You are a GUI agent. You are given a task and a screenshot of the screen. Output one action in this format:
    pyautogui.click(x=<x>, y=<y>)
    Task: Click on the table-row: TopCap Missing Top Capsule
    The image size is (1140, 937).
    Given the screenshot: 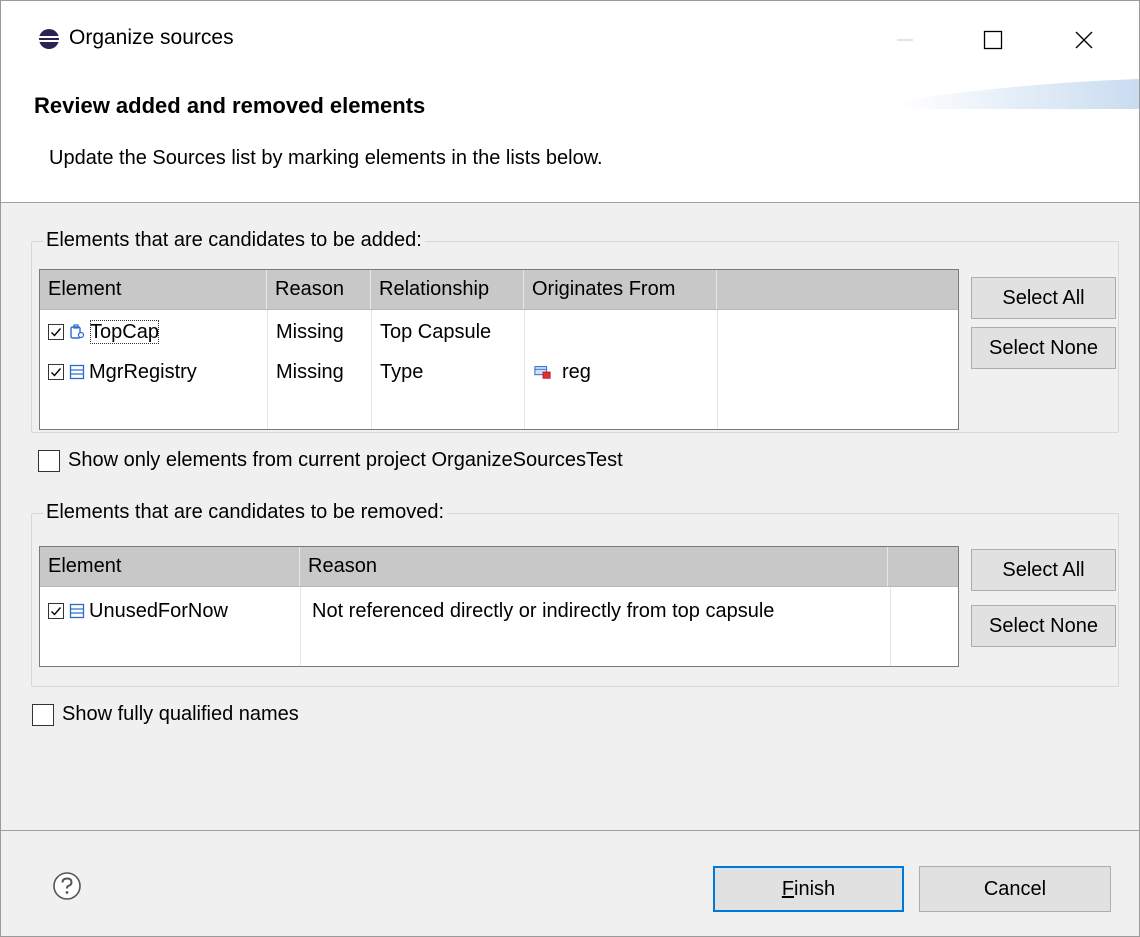 What is the action you would take?
    pyautogui.click(x=499, y=332)
    